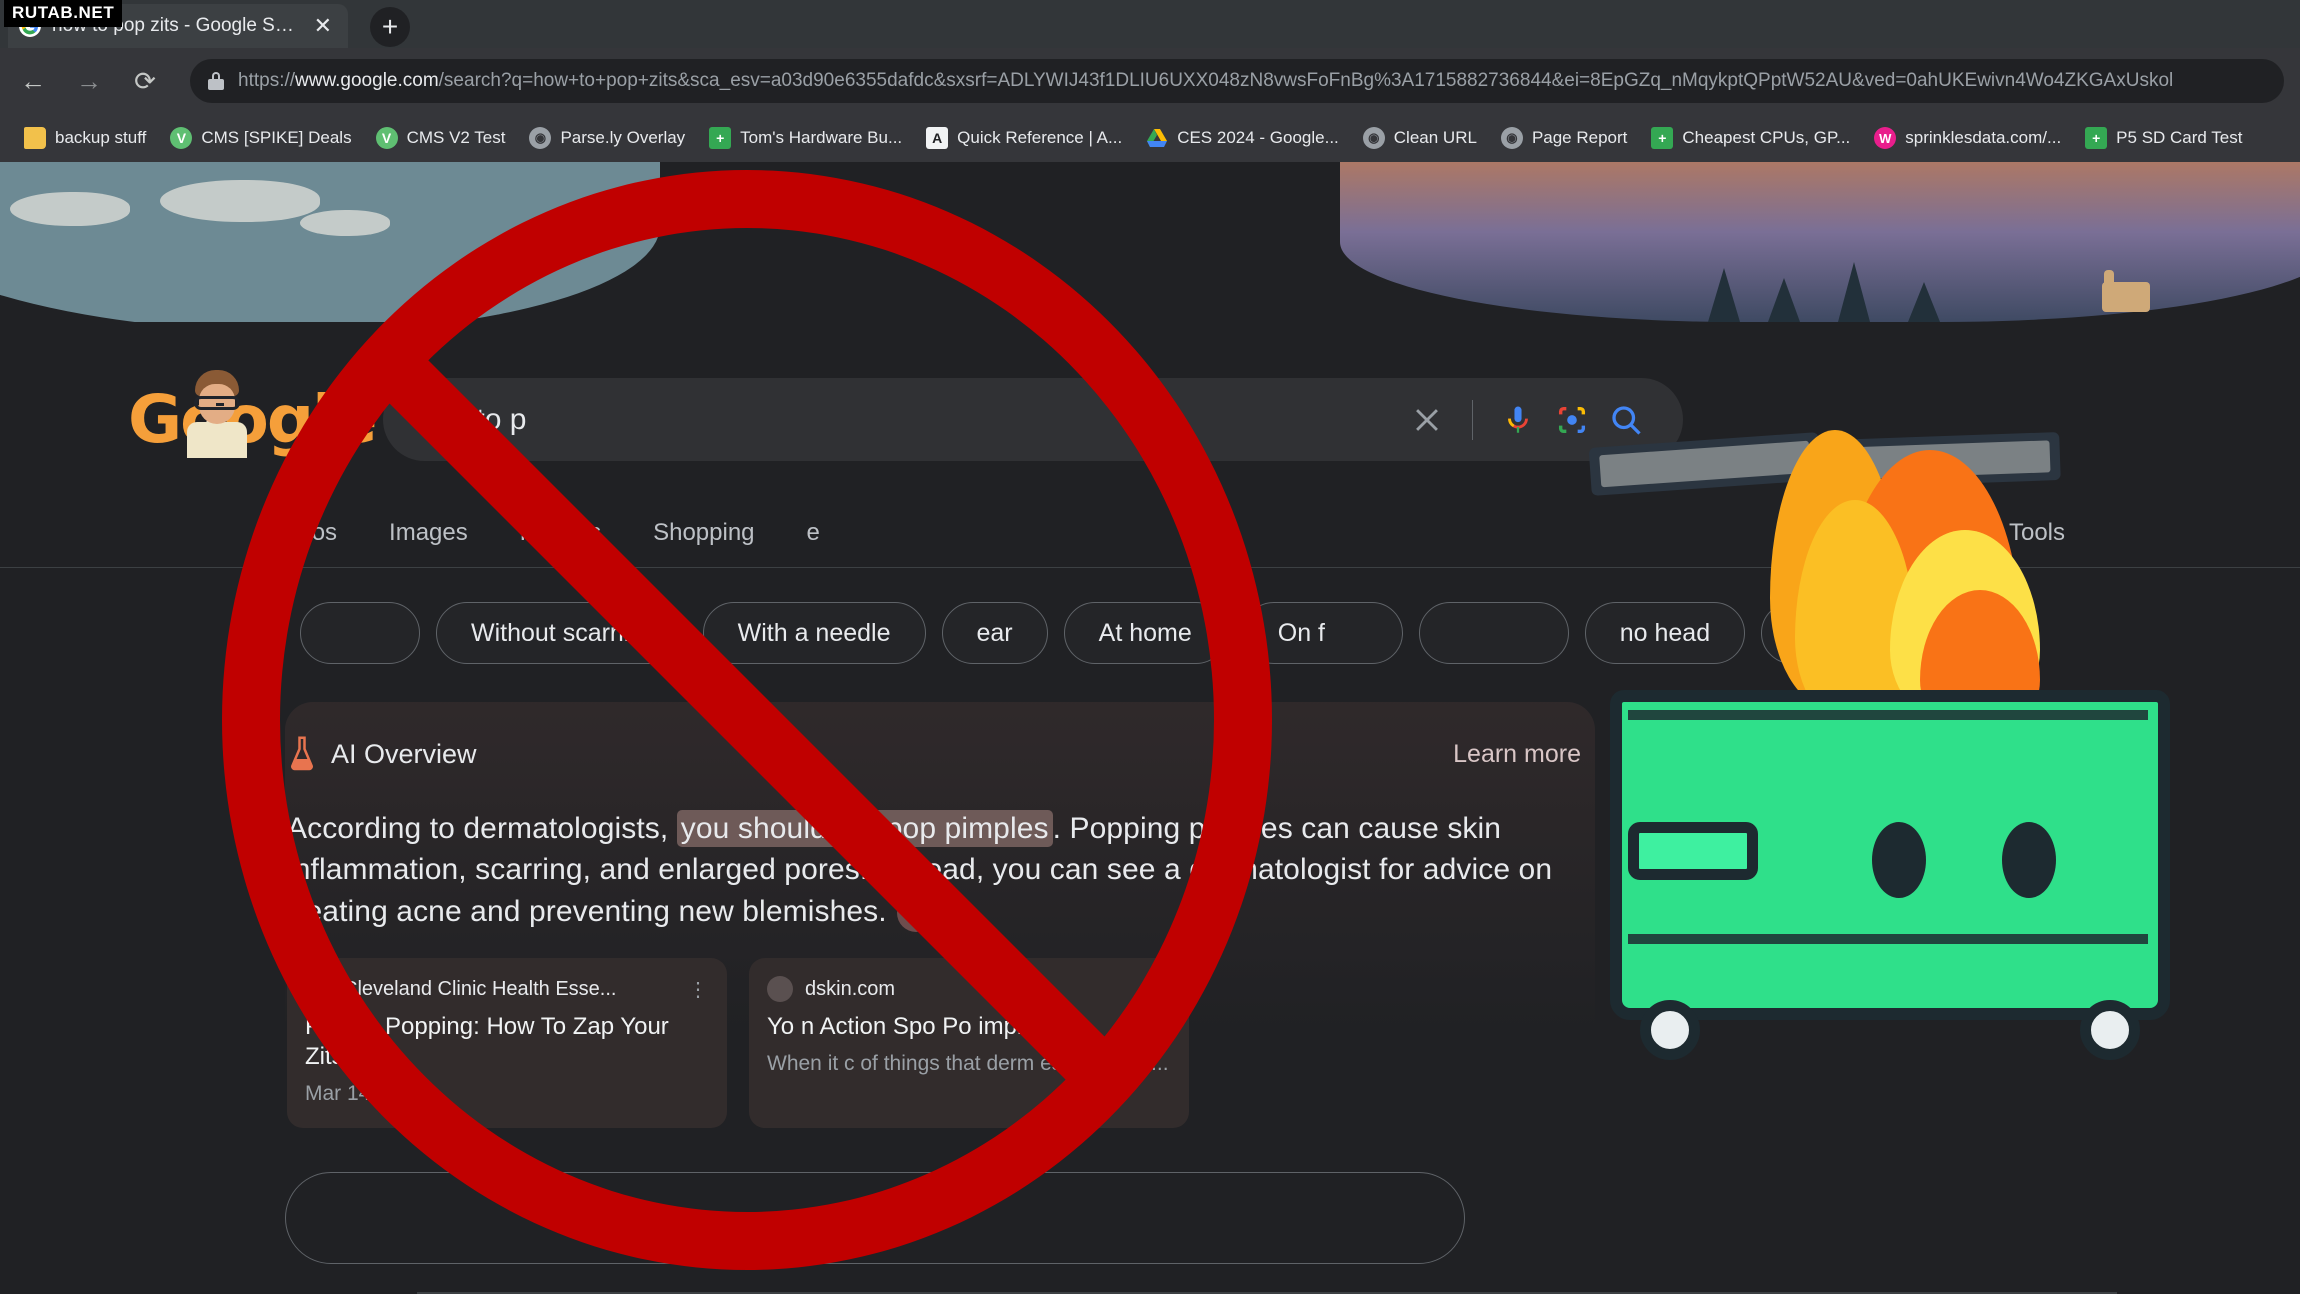  What do you see at coordinates (1521, 754) in the screenshot?
I see `learn-more-link: Learn more` at bounding box center [1521, 754].